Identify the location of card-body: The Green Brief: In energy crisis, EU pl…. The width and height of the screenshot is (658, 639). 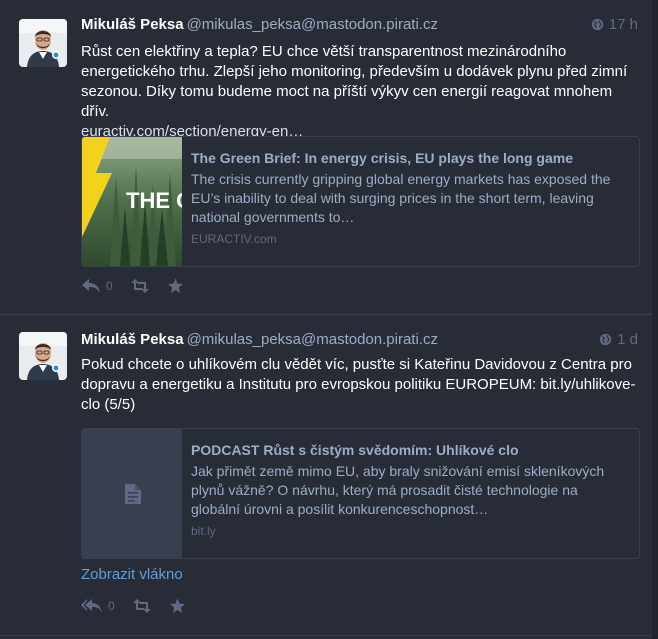
(408, 197).